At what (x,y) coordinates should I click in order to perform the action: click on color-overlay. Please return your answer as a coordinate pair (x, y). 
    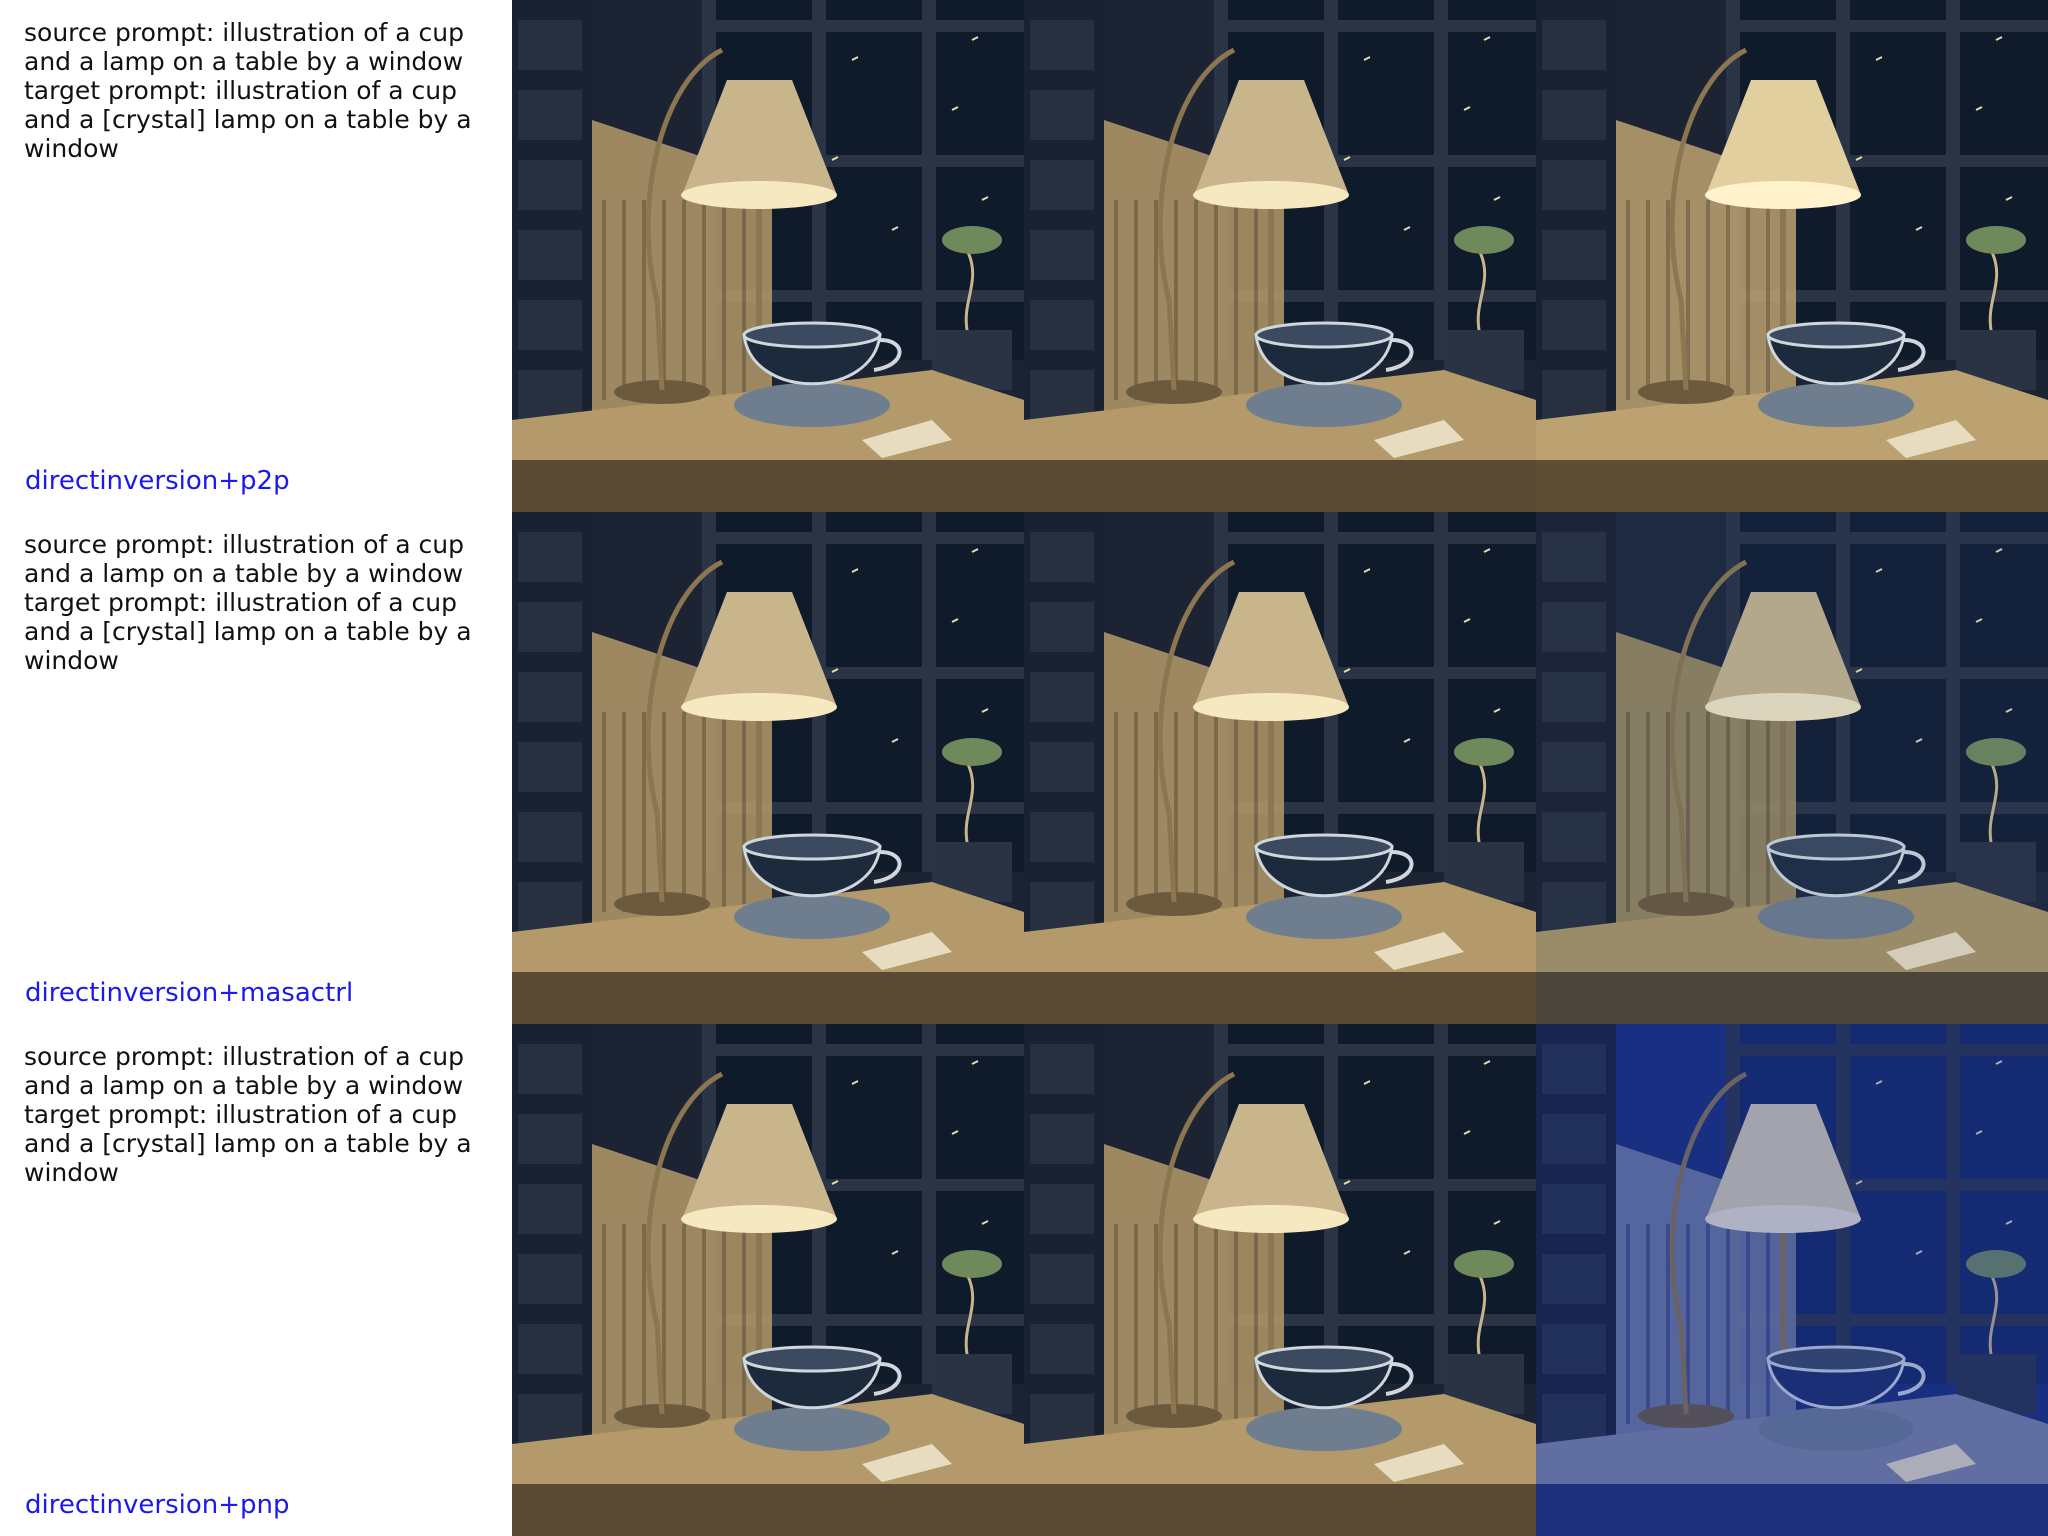
    Looking at the image, I should click on (1792, 1280).